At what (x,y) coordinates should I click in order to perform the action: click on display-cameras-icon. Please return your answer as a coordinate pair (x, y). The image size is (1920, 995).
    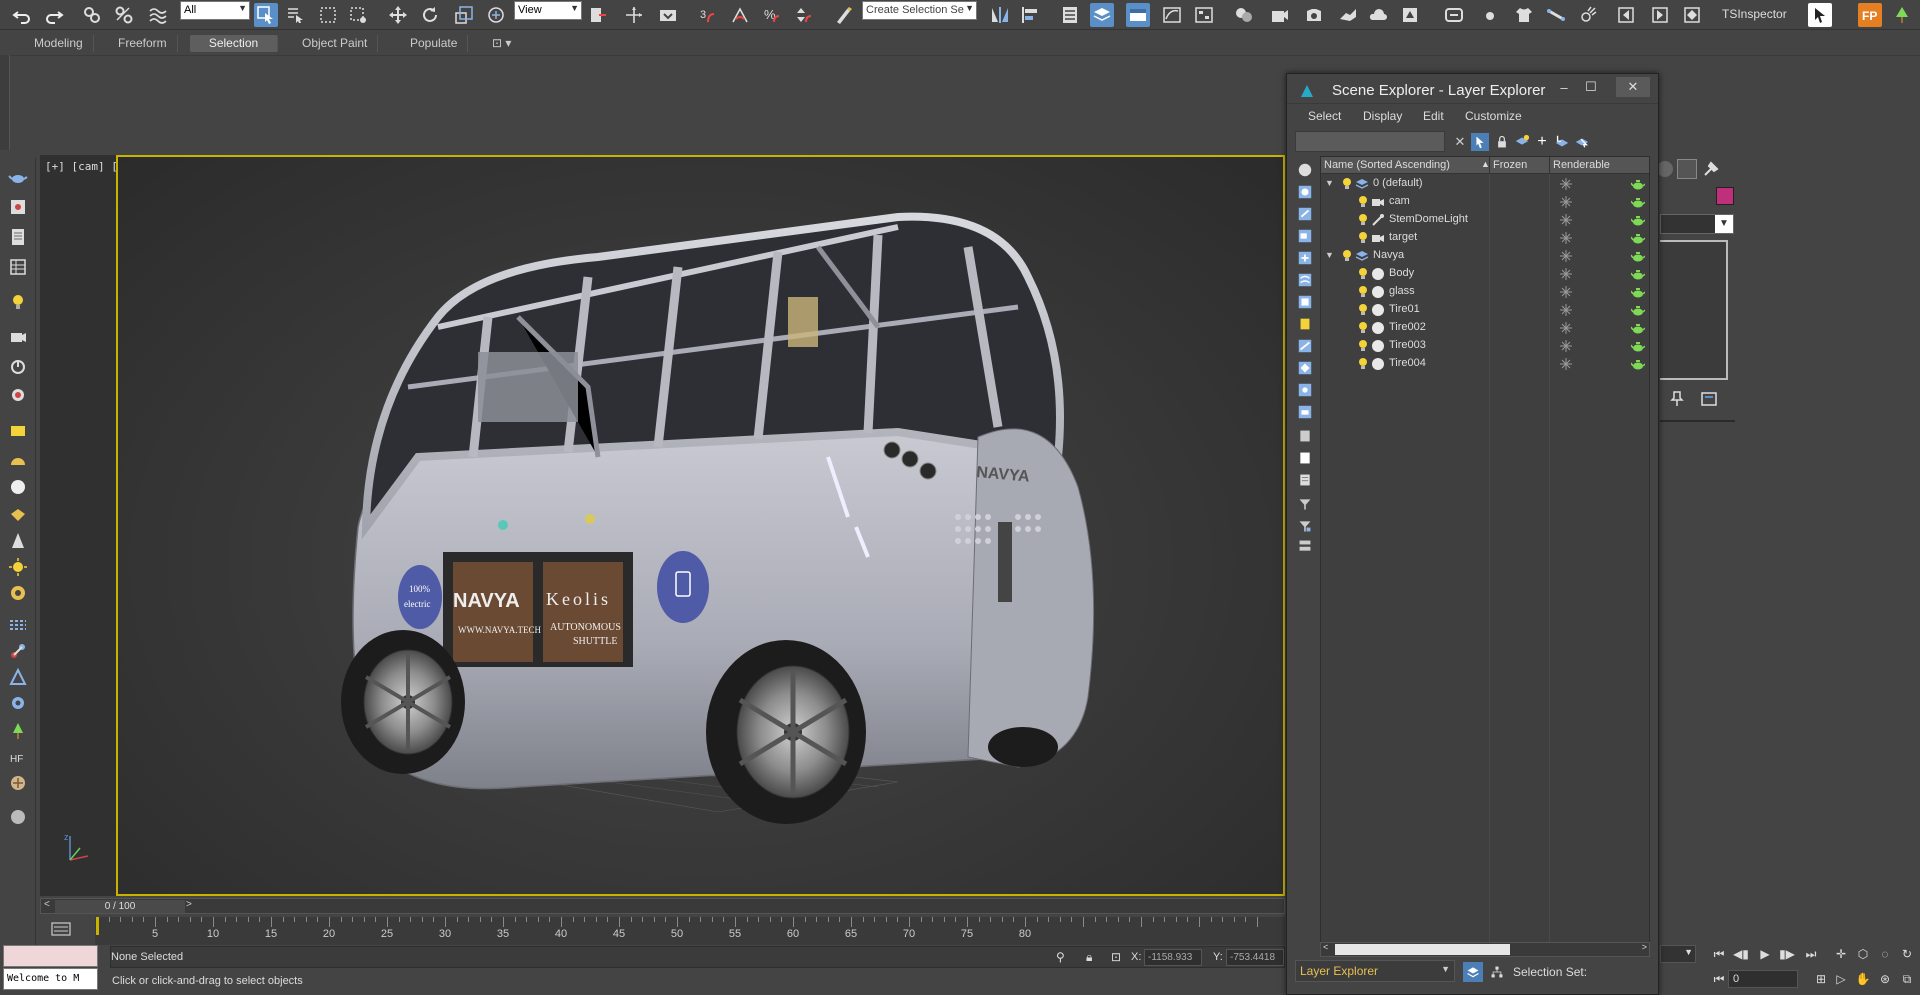
    Looking at the image, I should click on (1305, 236).